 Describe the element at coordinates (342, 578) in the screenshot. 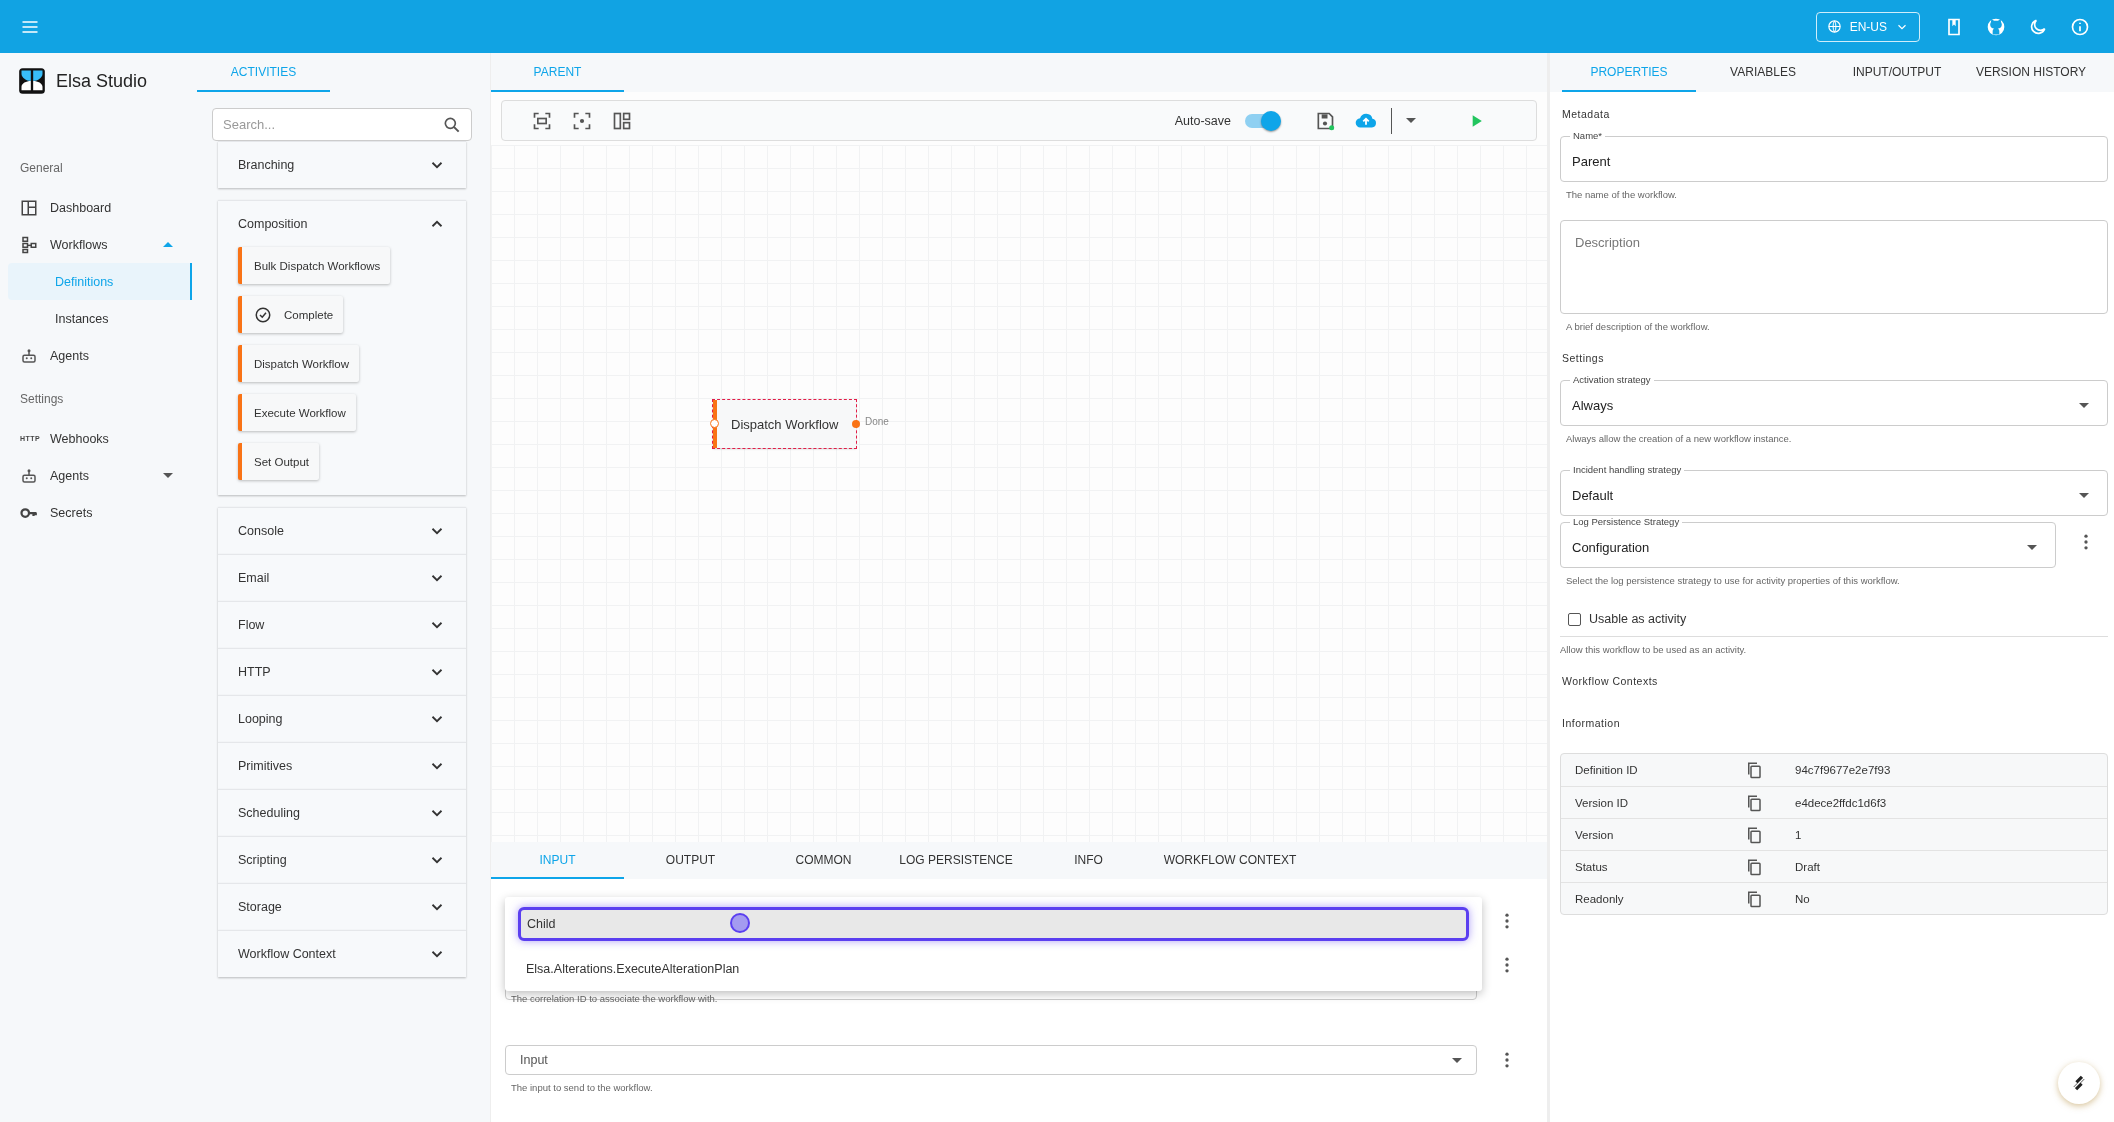

I see `category-header: Email` at that location.